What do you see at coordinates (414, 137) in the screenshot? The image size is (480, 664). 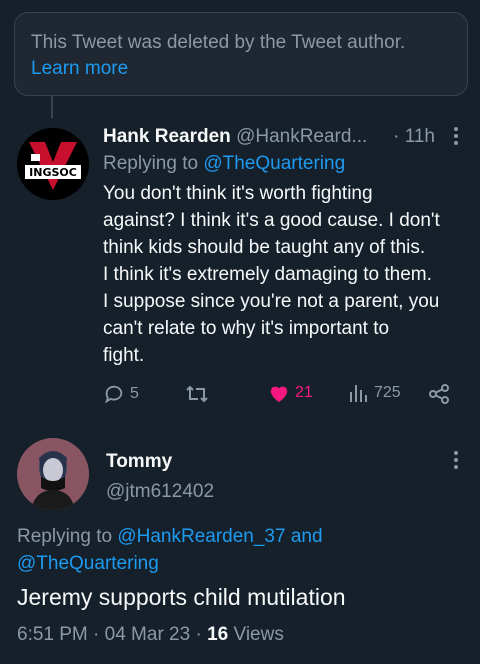 I see `reply-timestamp: · 11h` at bounding box center [414, 137].